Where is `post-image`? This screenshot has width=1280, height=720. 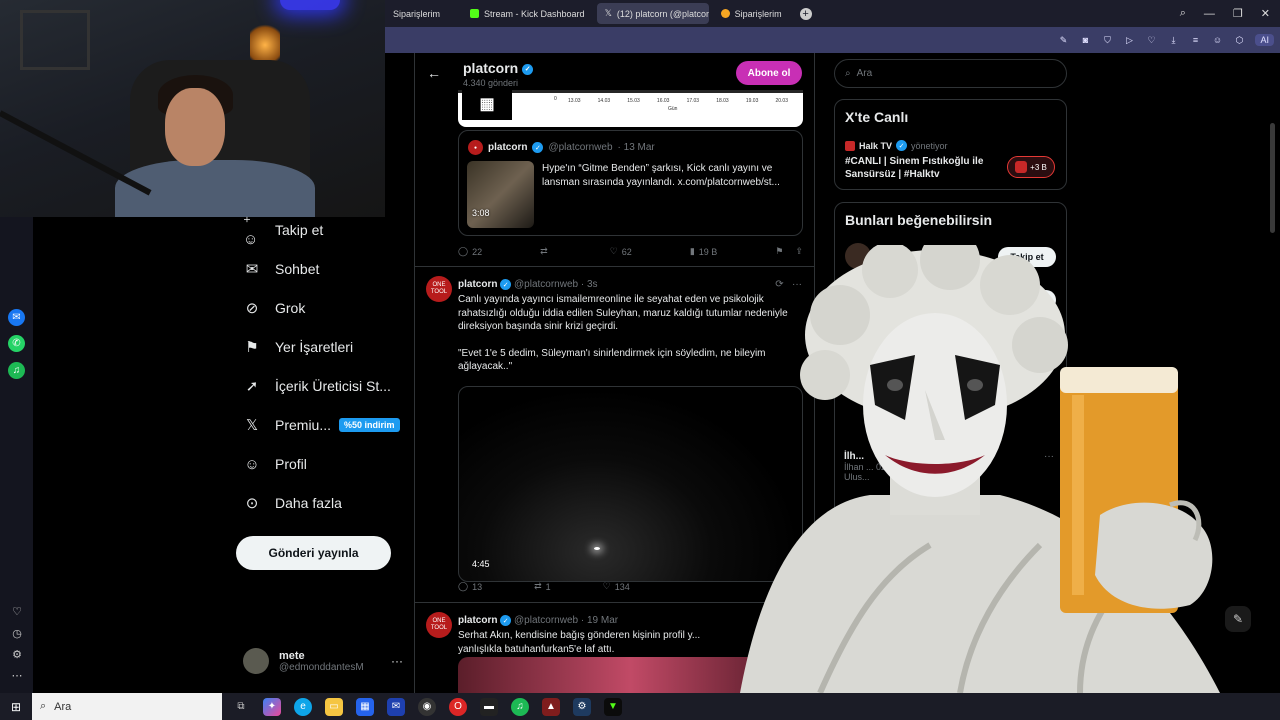 post-image is located at coordinates (630, 675).